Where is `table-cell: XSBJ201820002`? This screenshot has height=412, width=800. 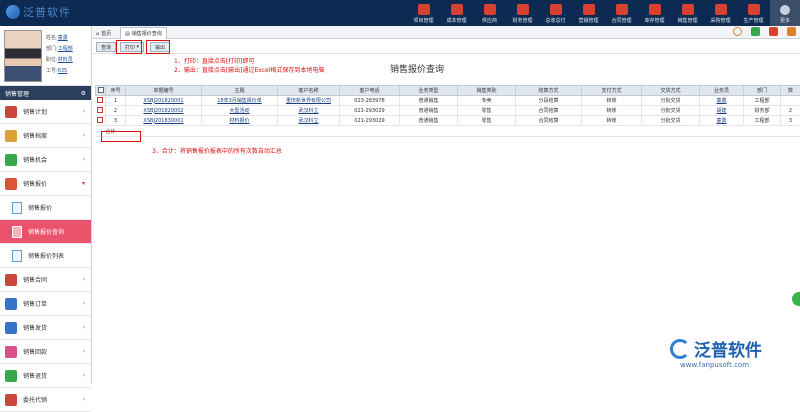
table-cell: XSBJ201820002 is located at coordinates (164, 111).